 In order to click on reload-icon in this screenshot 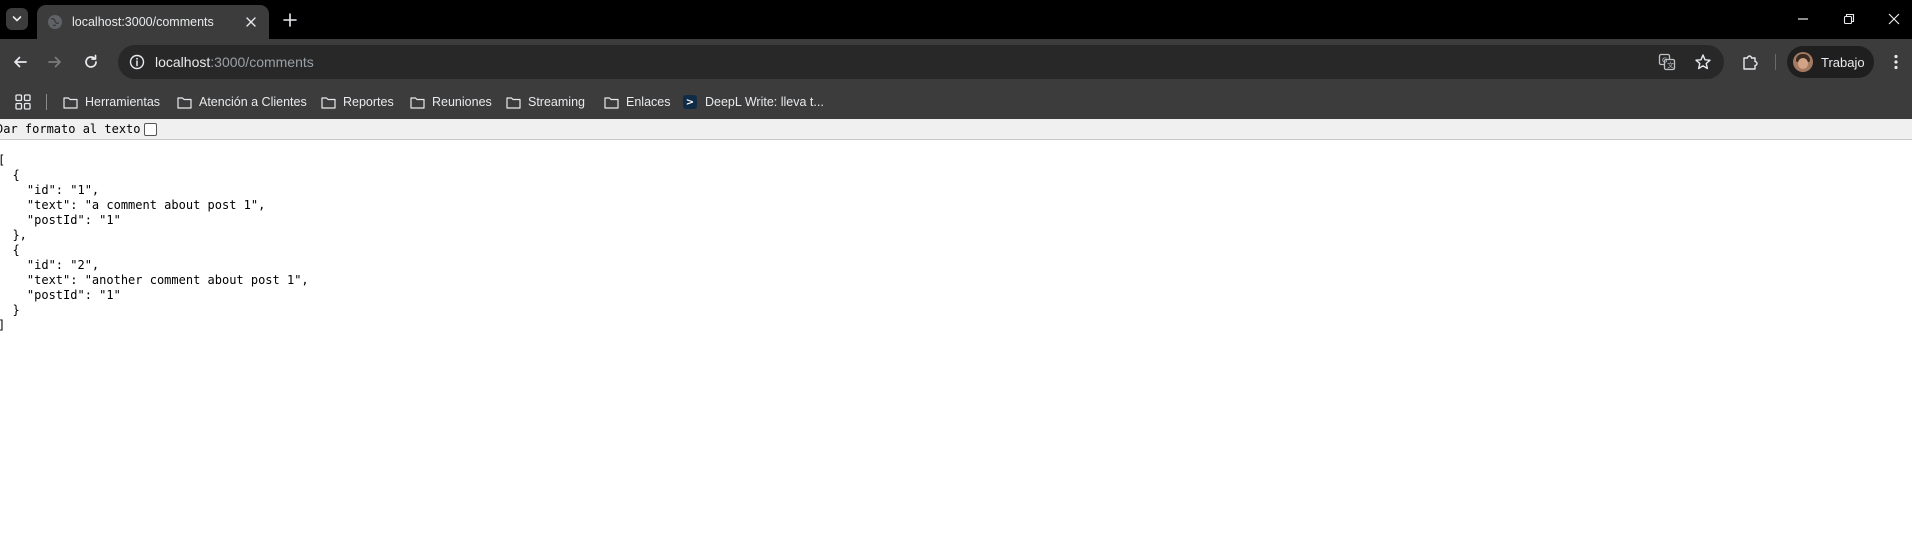, I will do `click(91, 61)`.